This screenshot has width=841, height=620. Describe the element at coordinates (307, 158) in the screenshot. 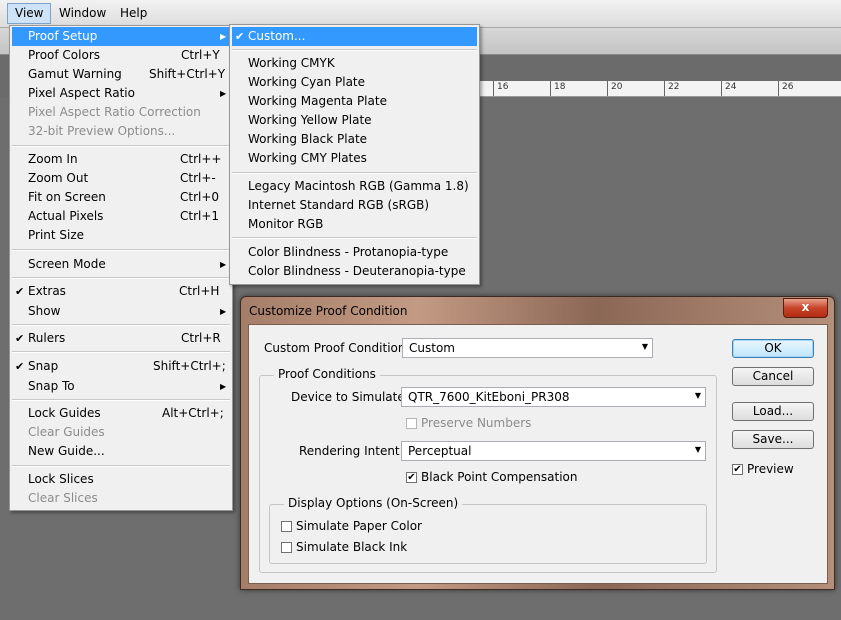

I see `menu-item-label: Working CMY Plates` at that location.